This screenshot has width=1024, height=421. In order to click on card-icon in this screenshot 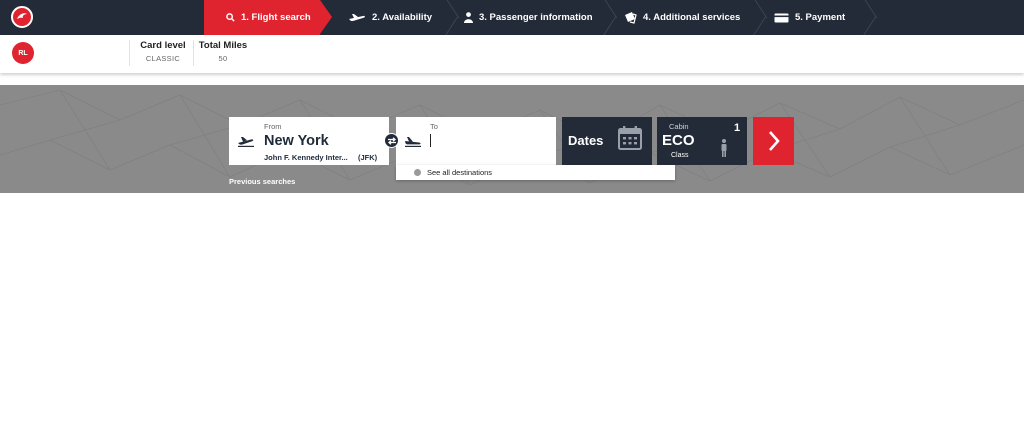, I will do `click(781, 18)`.